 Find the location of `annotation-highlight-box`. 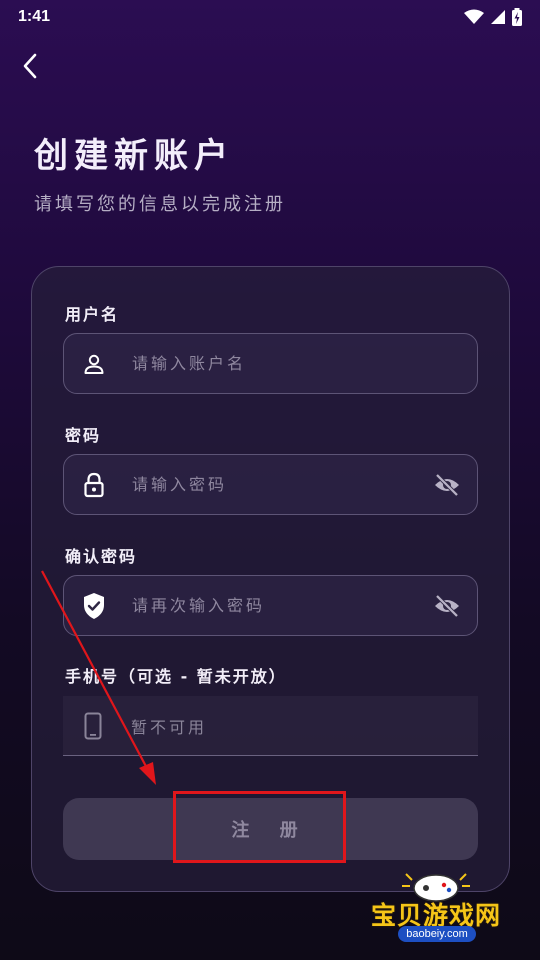

annotation-highlight-box is located at coordinates (259, 827).